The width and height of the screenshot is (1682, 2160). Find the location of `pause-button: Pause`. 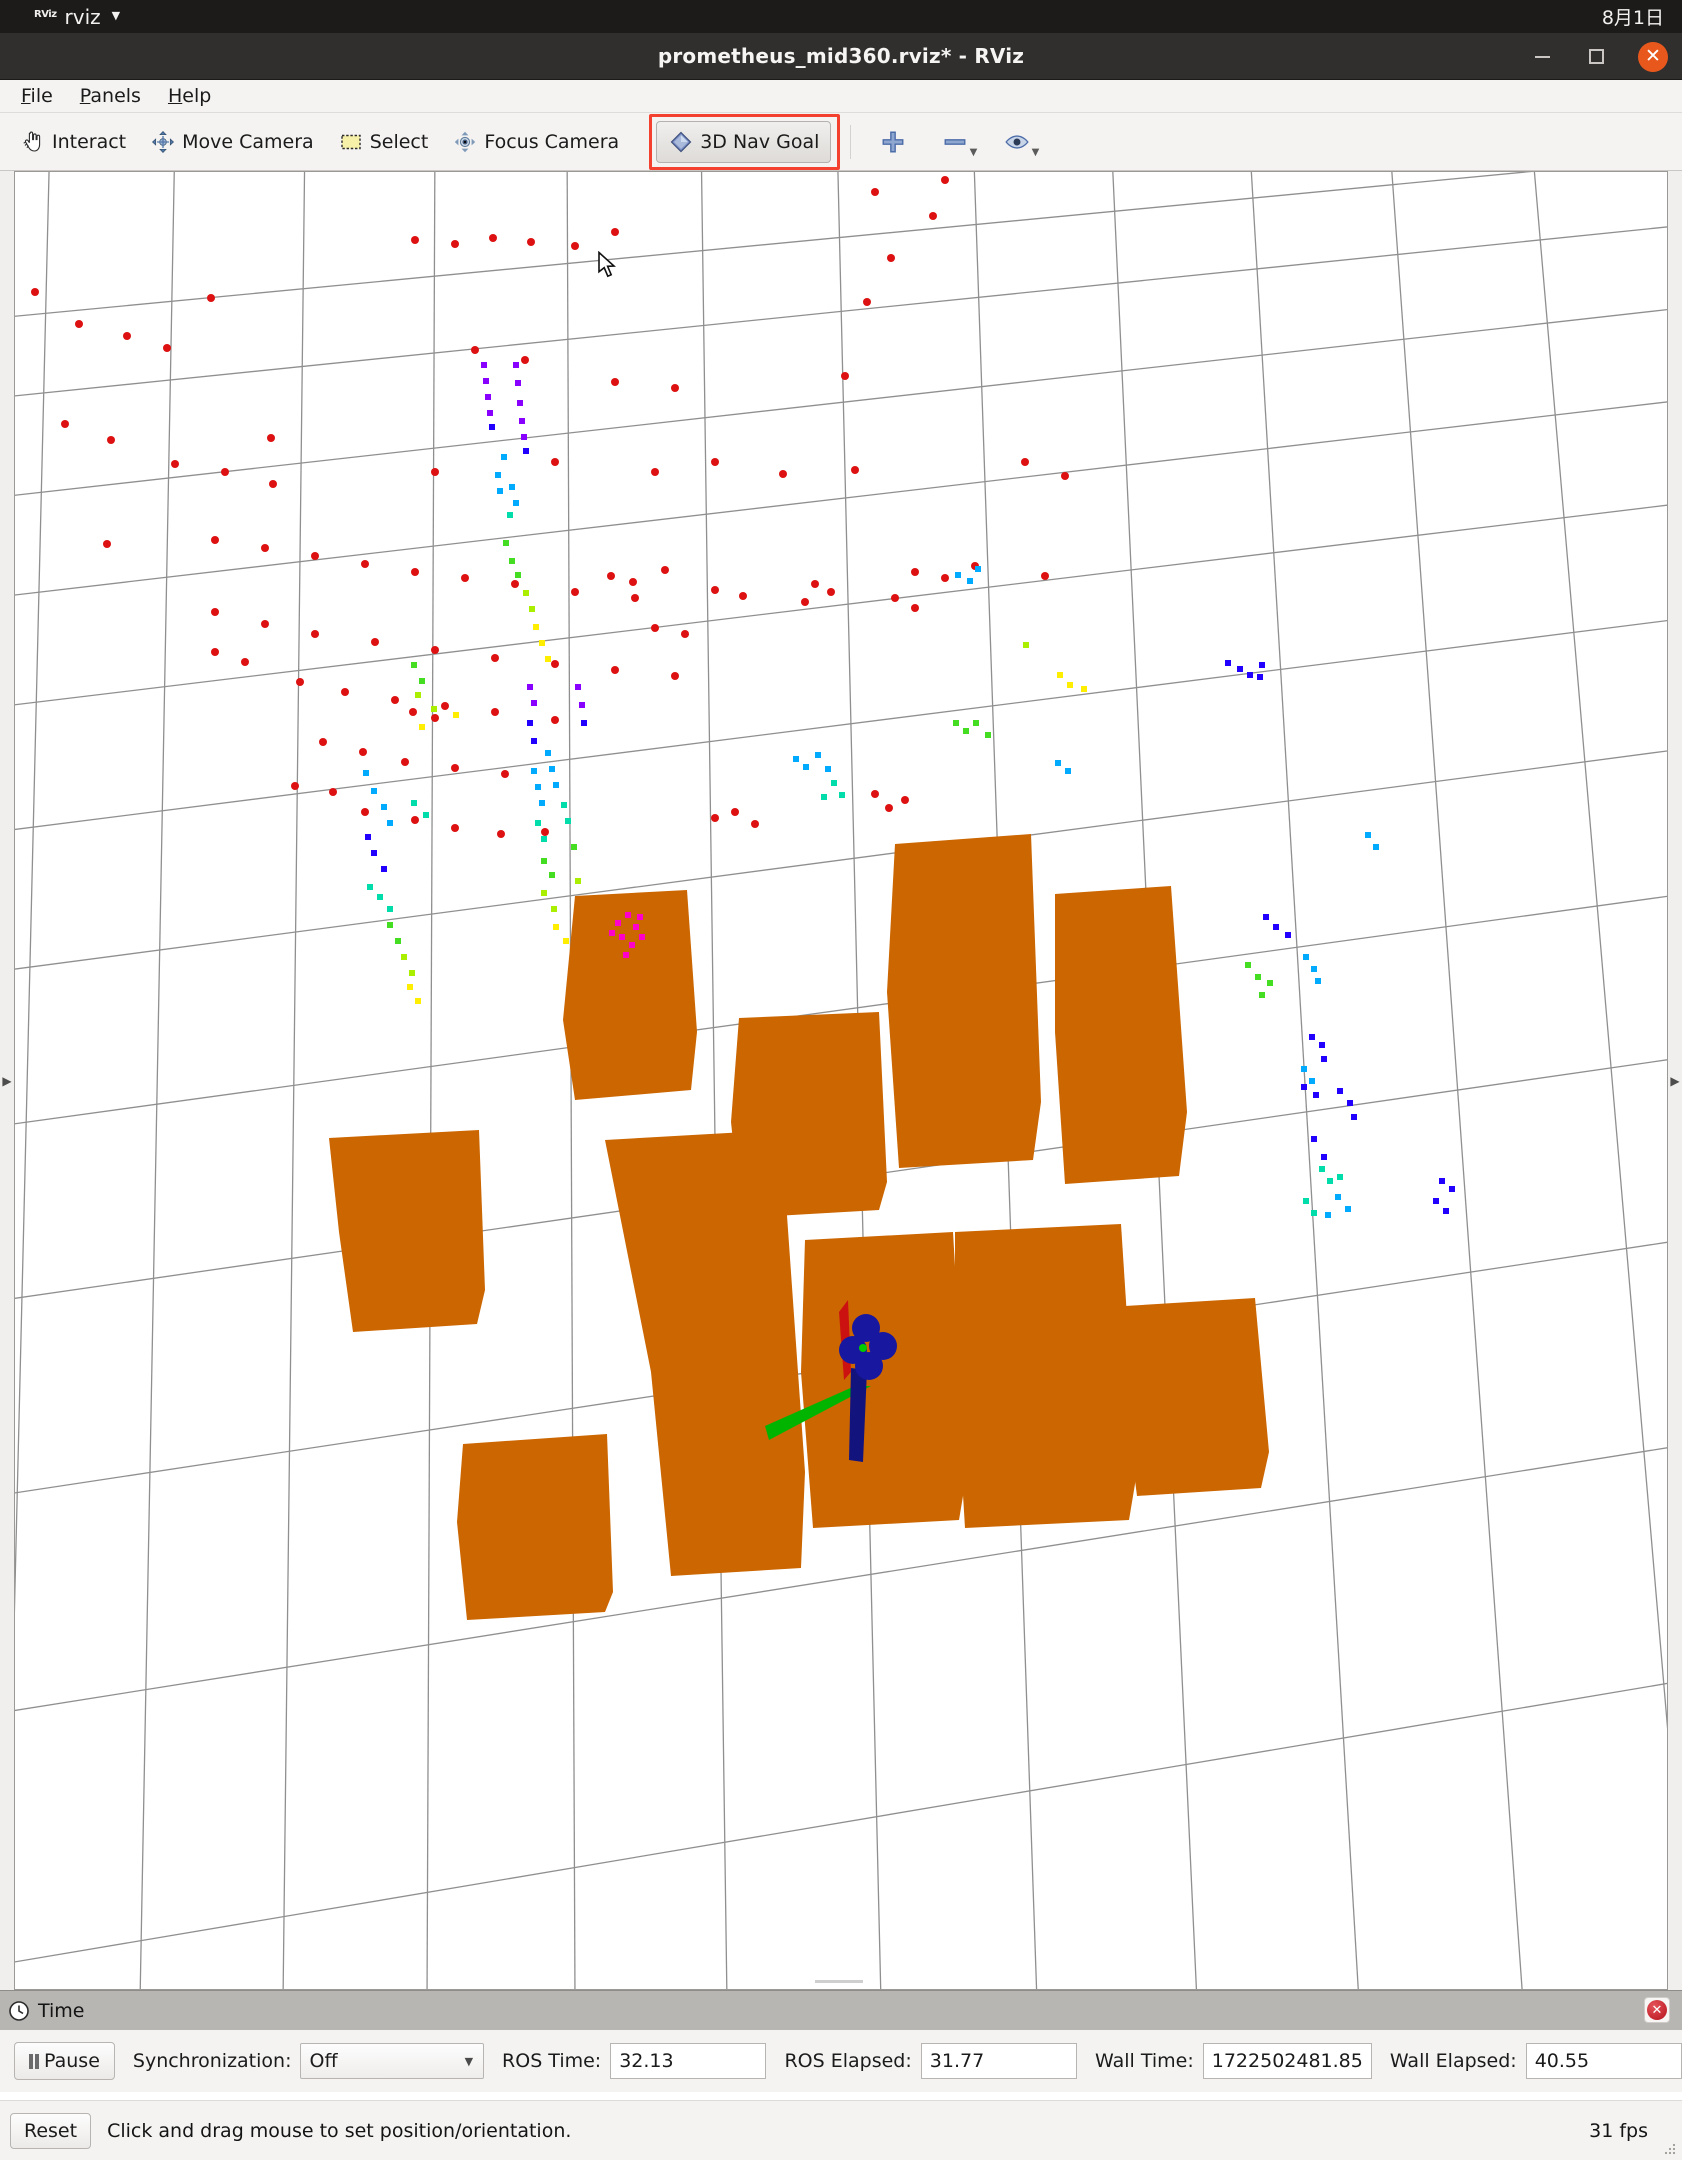

pause-button: Pause is located at coordinates (64, 2061).